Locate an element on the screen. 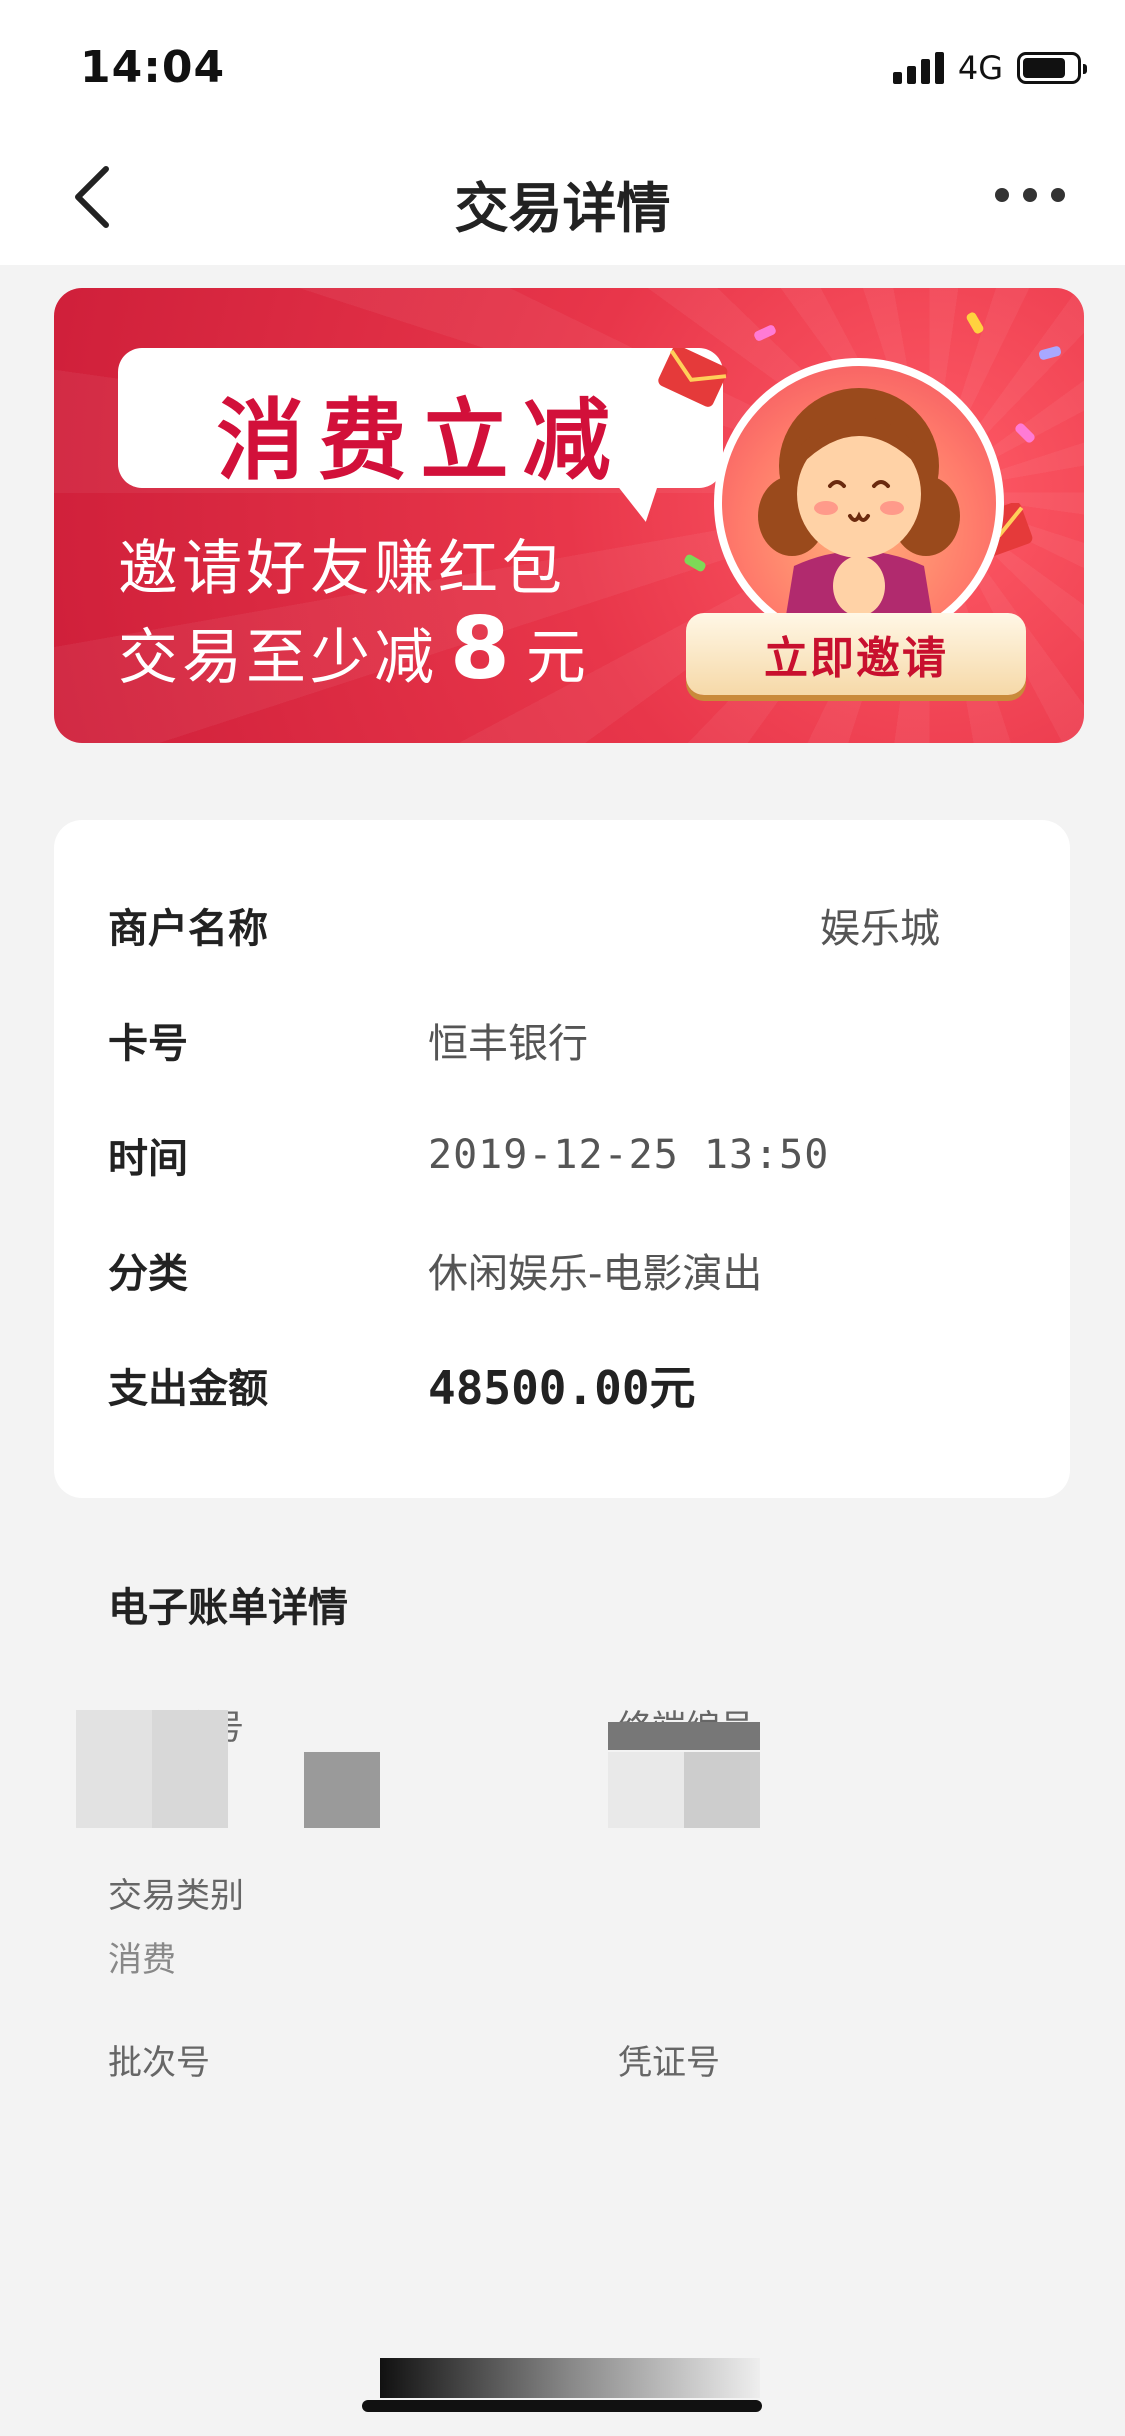  home-indicator is located at coordinates (562, 2406).